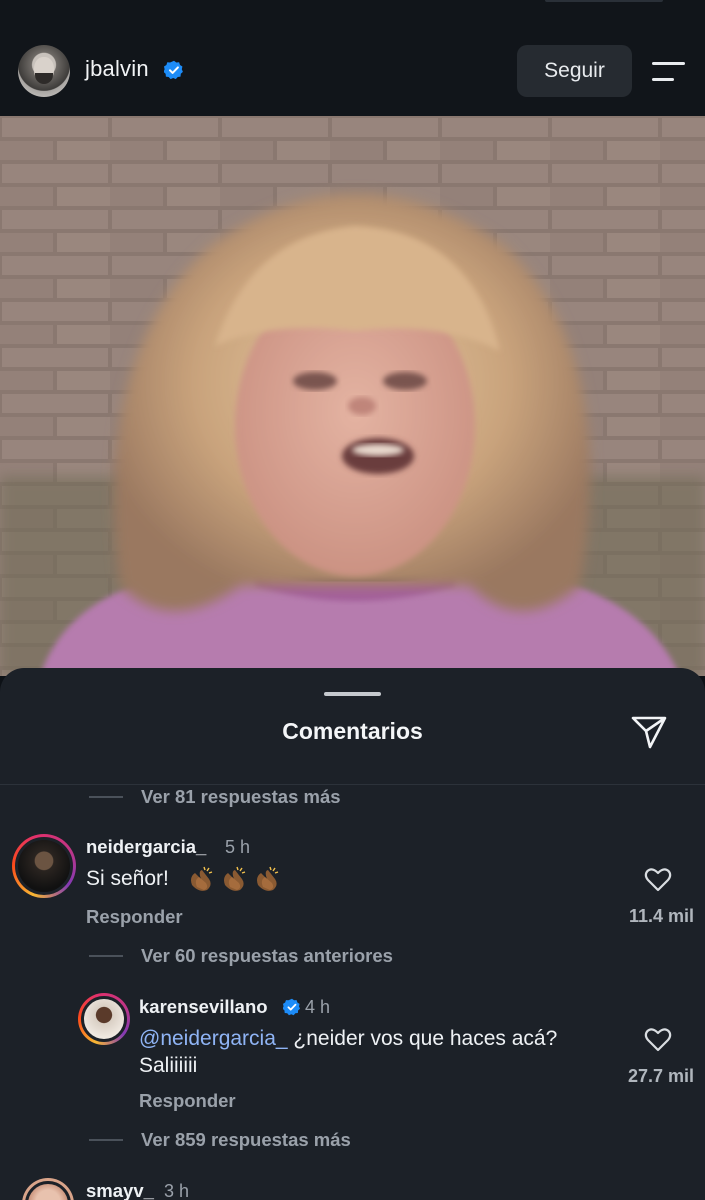 This screenshot has width=705, height=1200. Describe the element at coordinates (352, 694) in the screenshot. I see `sheet-drag-handle` at that location.